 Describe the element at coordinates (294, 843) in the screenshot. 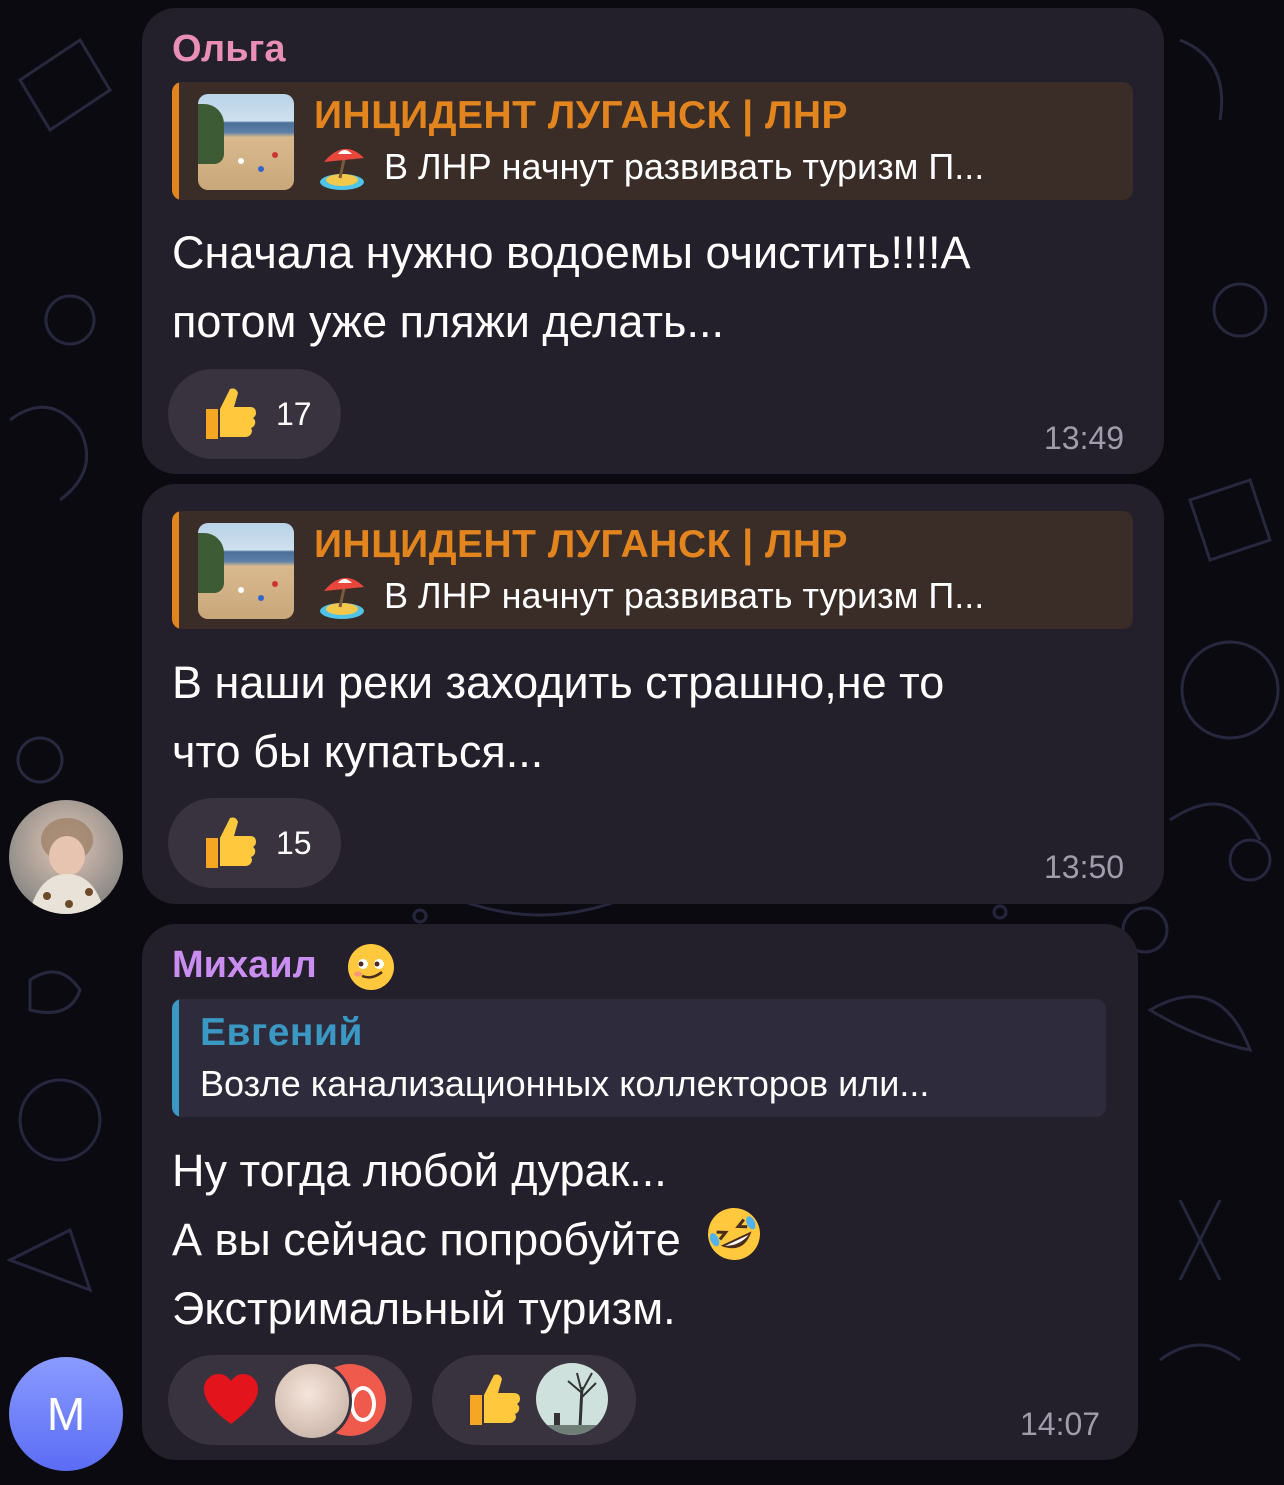

I see `reaction-count: 15` at that location.